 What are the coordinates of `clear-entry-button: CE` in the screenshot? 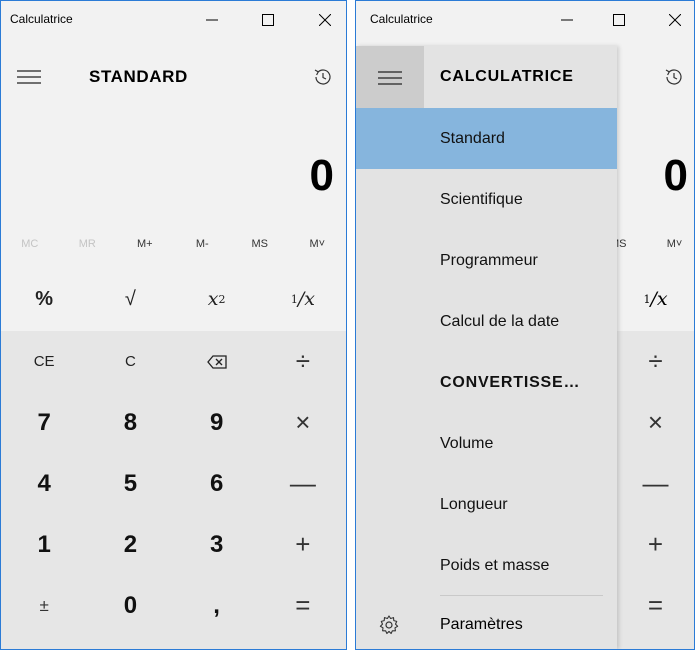 It's located at (44, 361).